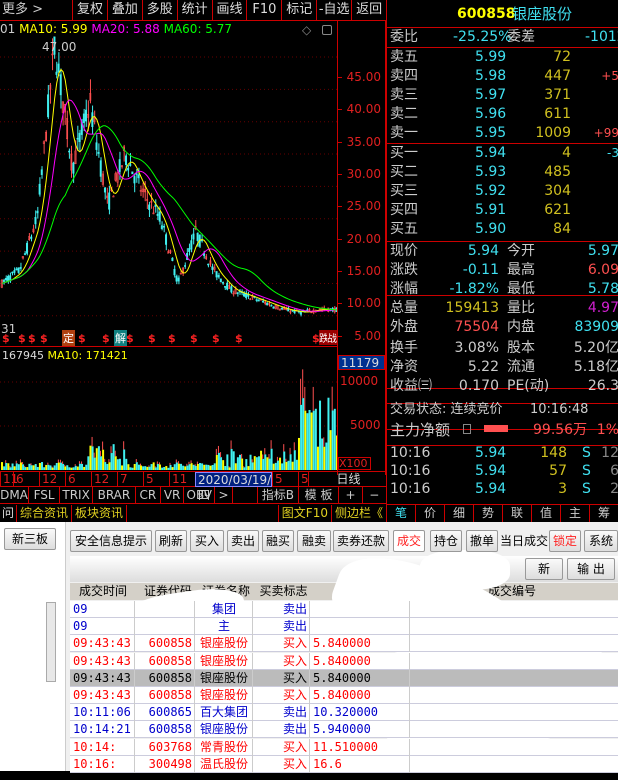  What do you see at coordinates (347, 479) in the screenshot?
I see `period-button: 日线` at bounding box center [347, 479].